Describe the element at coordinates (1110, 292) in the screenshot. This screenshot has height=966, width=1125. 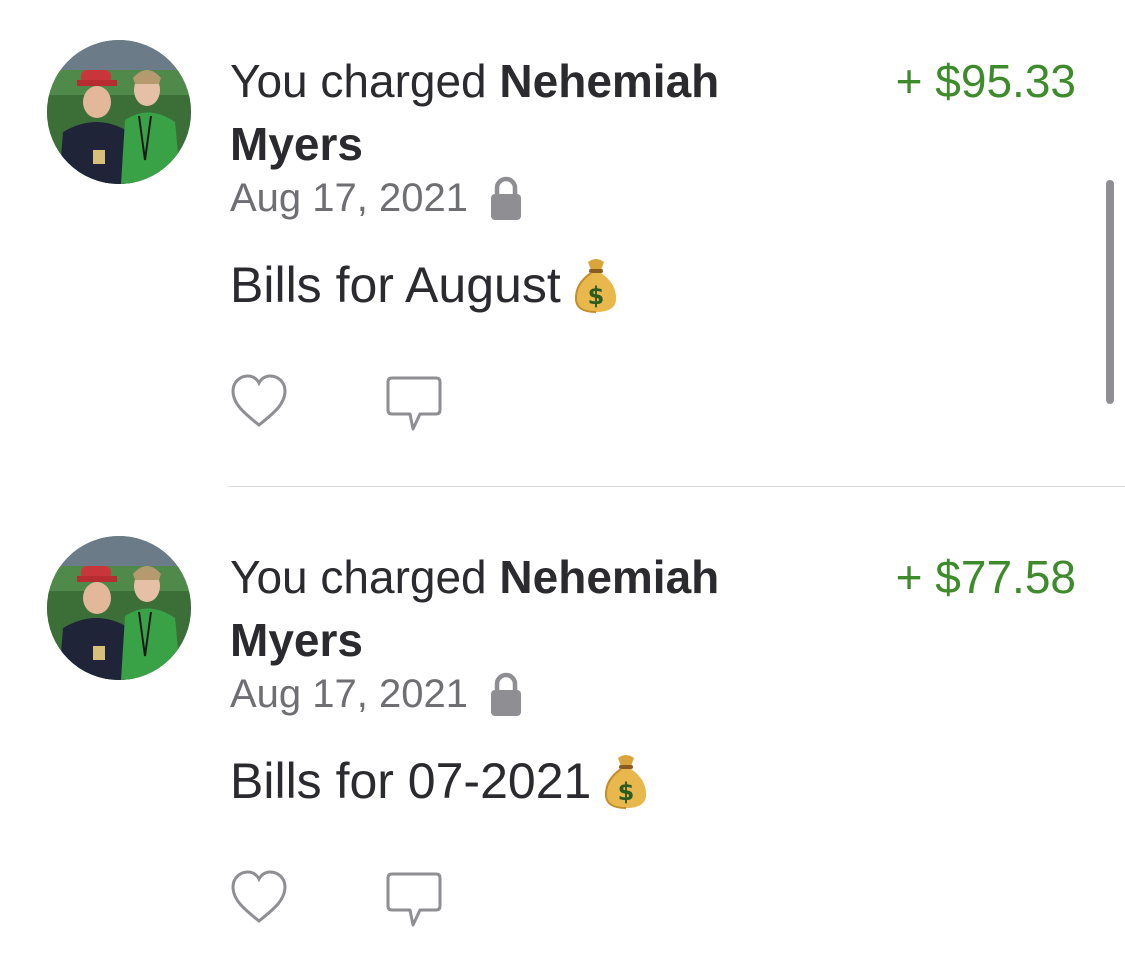
I see `scrollbar` at that location.